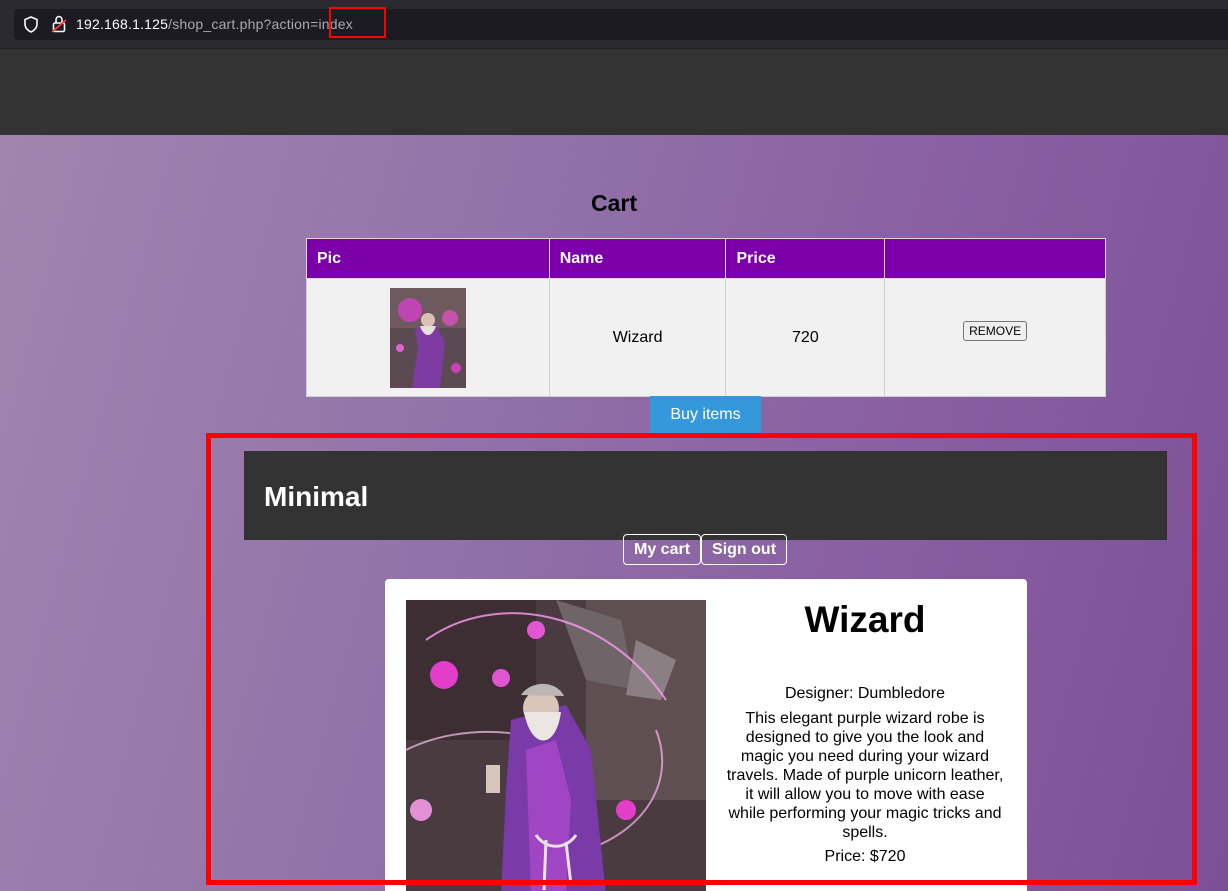 This screenshot has width=1228, height=891. I want to click on wizard-thumbnail-image, so click(427, 337).